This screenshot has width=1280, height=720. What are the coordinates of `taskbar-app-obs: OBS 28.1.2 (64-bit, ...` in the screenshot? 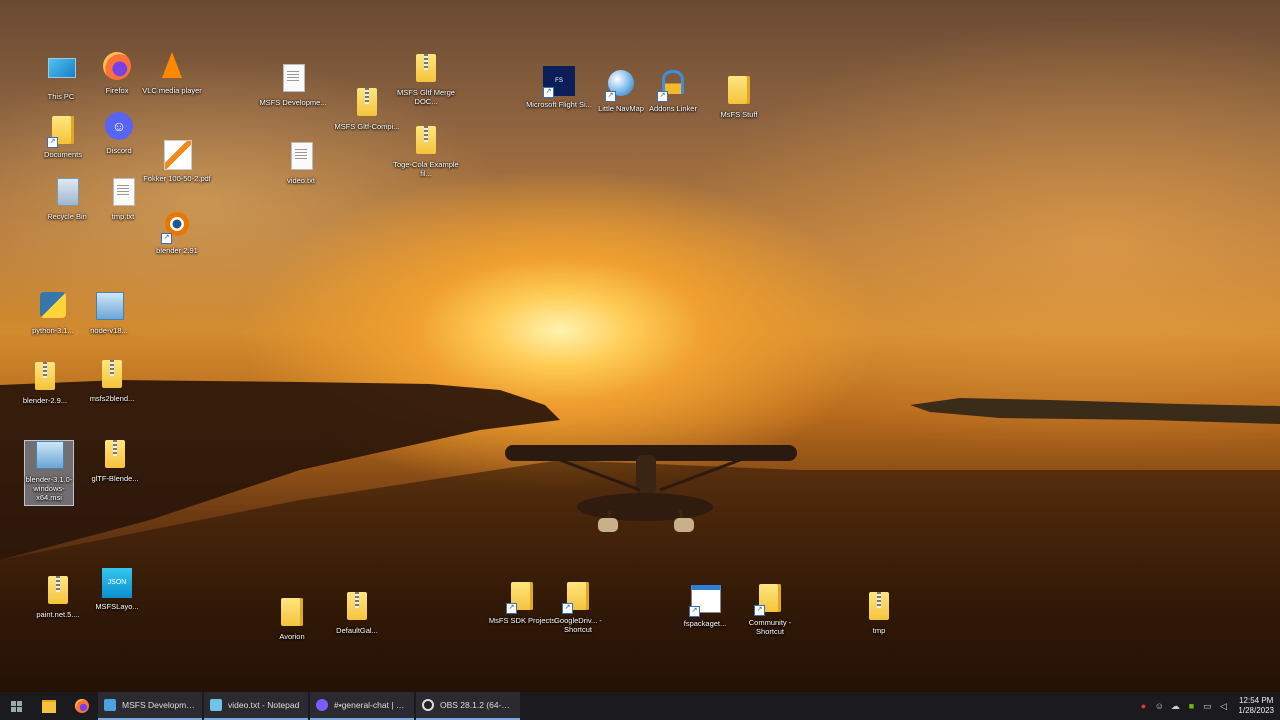 It's located at (468, 706).